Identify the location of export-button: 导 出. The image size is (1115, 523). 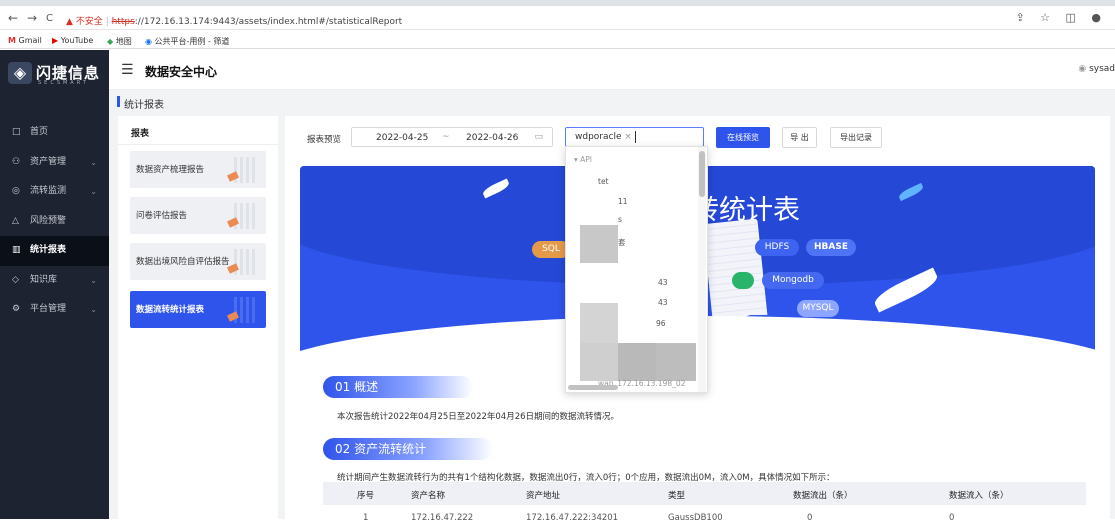
(799, 137).